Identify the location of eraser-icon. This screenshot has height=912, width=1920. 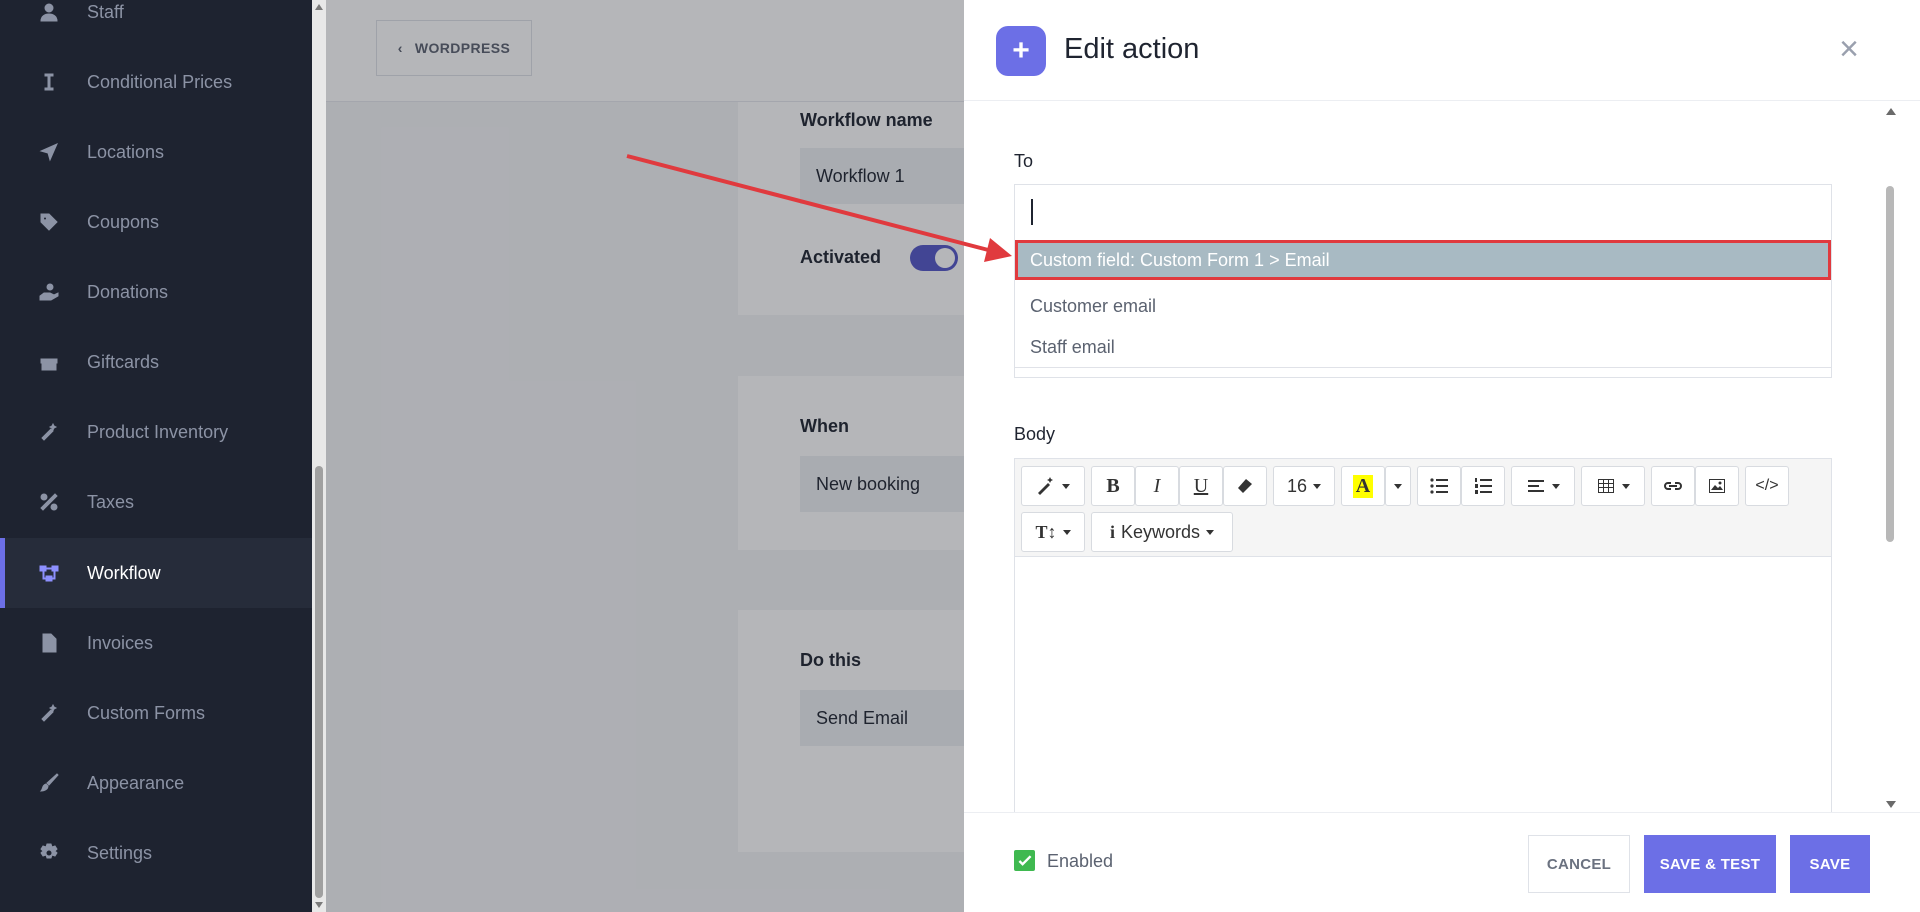
(1245, 486).